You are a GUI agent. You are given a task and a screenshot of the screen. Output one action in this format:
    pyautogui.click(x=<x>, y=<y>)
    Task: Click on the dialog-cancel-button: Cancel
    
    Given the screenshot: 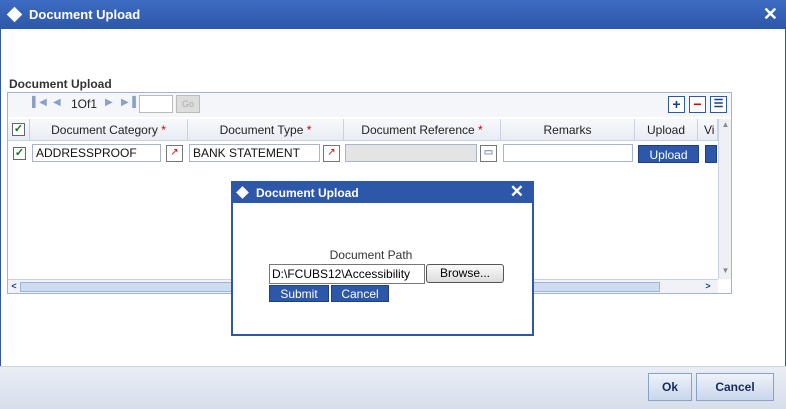 What is the action you would take?
    pyautogui.click(x=360, y=293)
    